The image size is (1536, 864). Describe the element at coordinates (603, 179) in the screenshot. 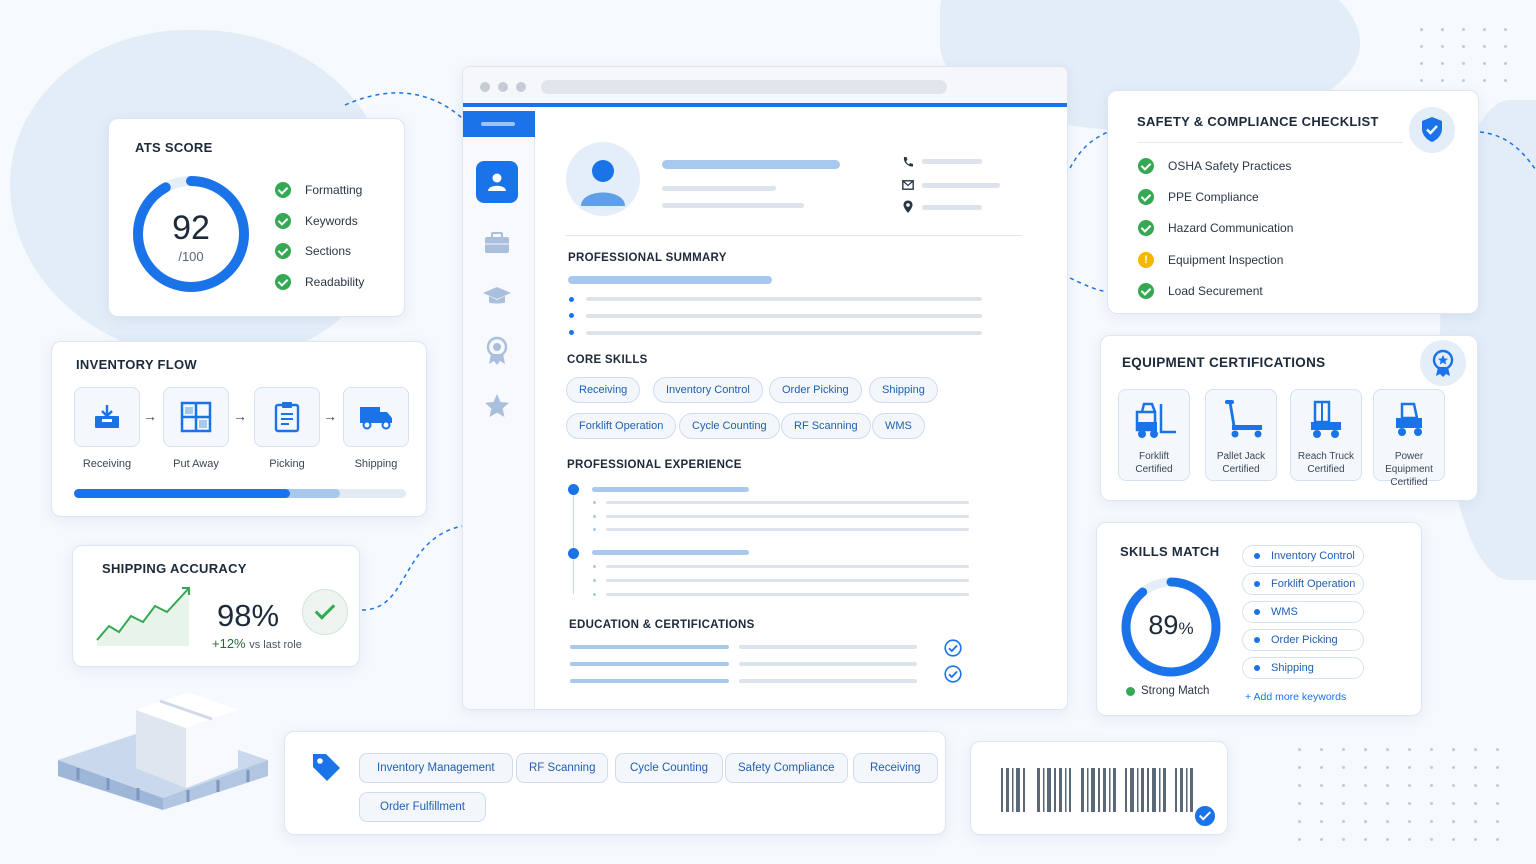

I see `avatar` at that location.